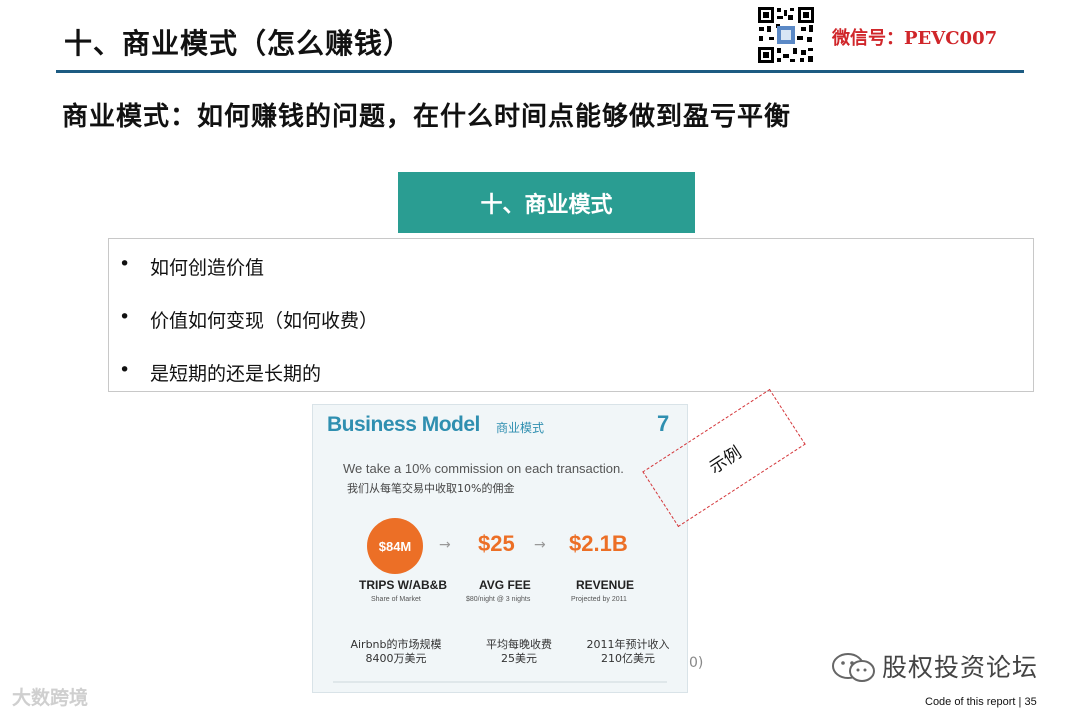  Describe the element at coordinates (540, 71) in the screenshot. I see `title-divider` at that location.